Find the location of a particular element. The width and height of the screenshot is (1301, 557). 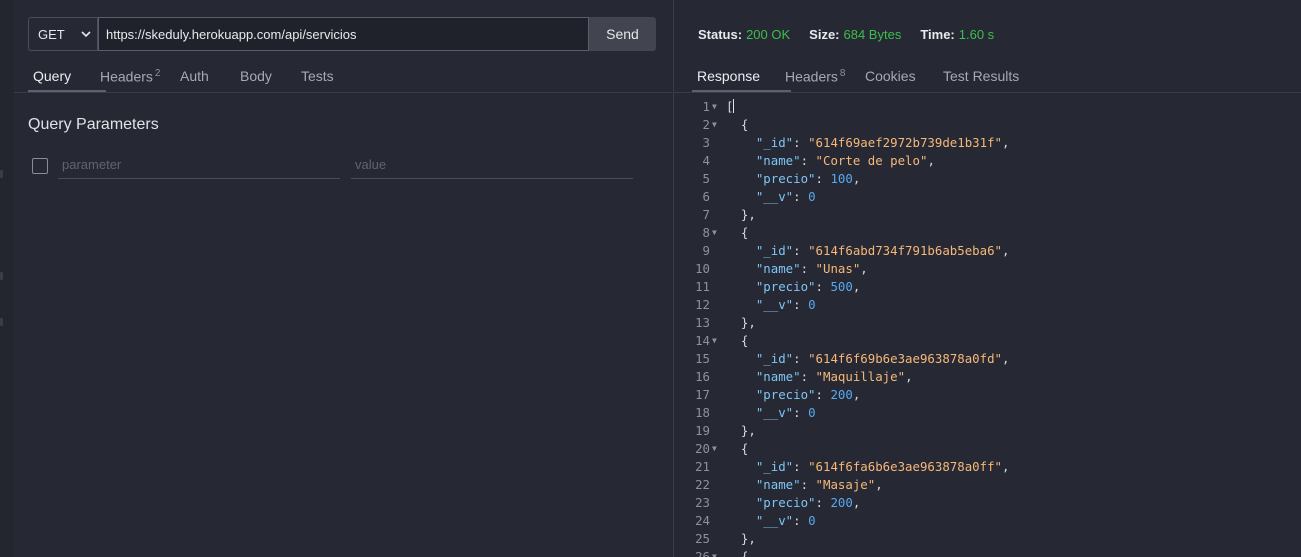

json-token-string: "Corte de pelo" is located at coordinates (871, 160).